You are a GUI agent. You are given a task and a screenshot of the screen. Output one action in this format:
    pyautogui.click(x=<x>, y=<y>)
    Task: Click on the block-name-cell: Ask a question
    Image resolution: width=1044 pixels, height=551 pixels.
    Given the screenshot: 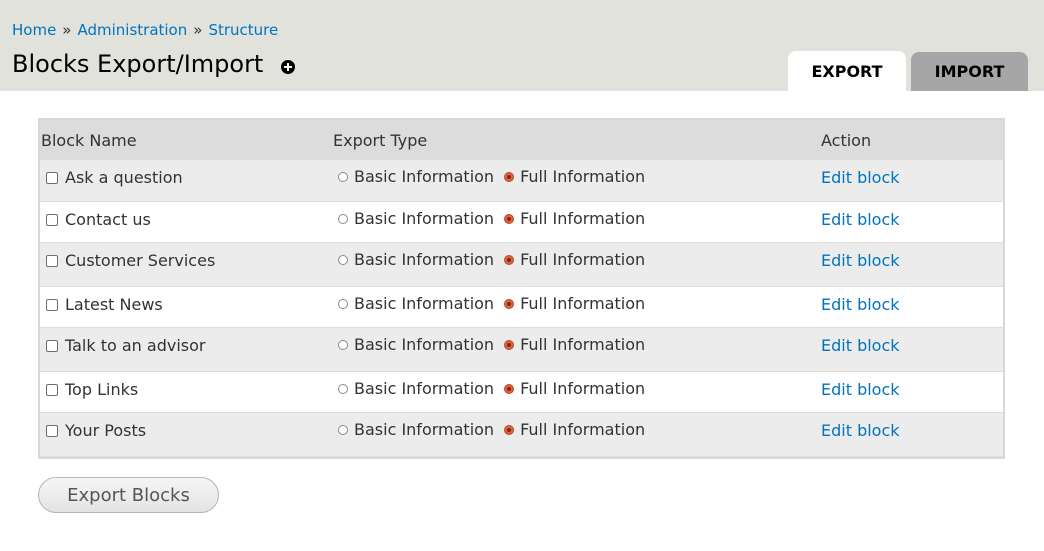 What is the action you would take?
    pyautogui.click(x=186, y=180)
    